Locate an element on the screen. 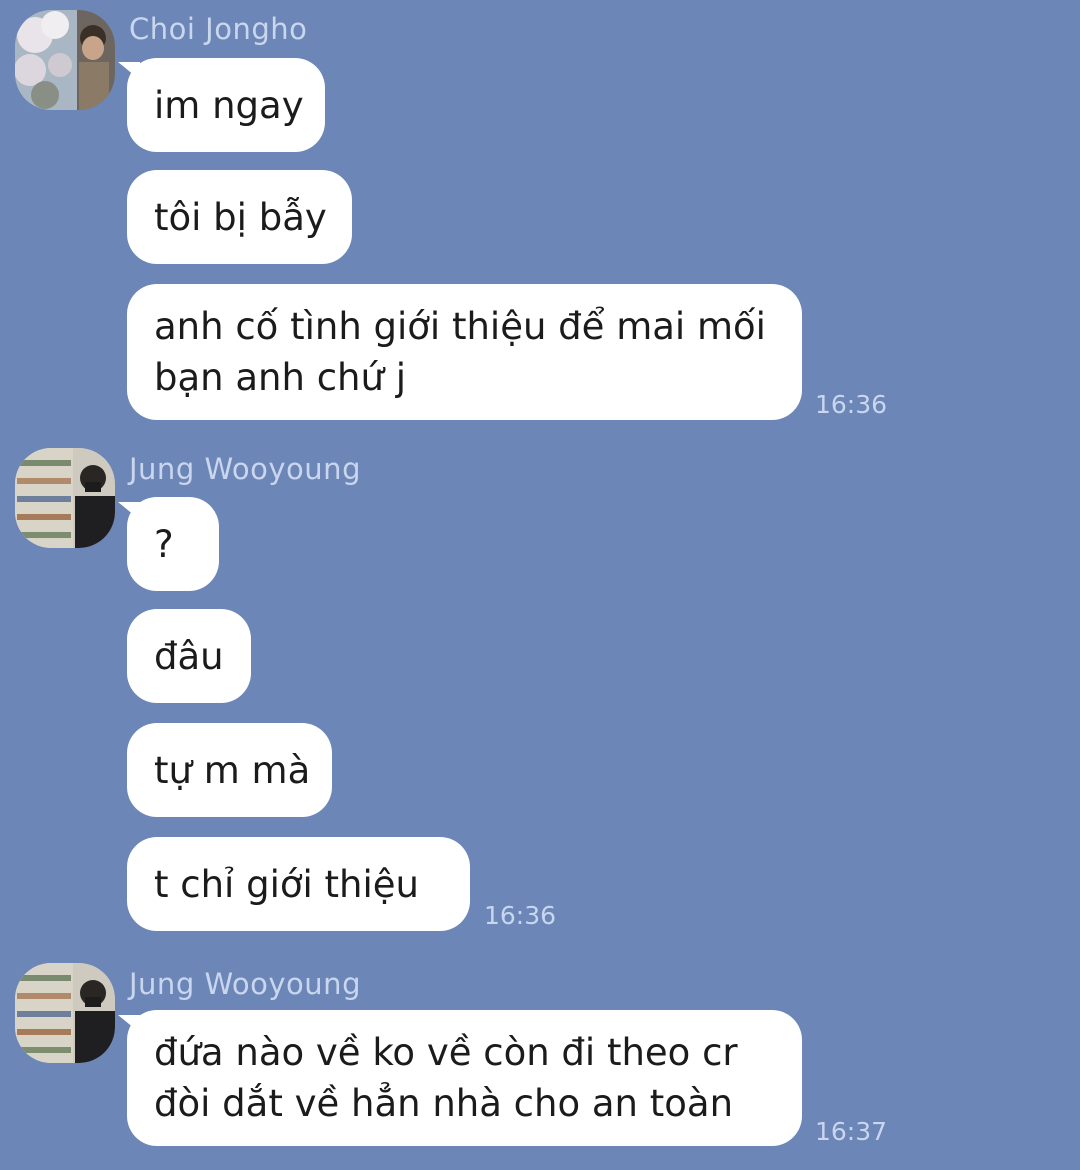 The image size is (1080, 1170). avatar-cherry-blossom-photo-icon is located at coordinates (65, 60).